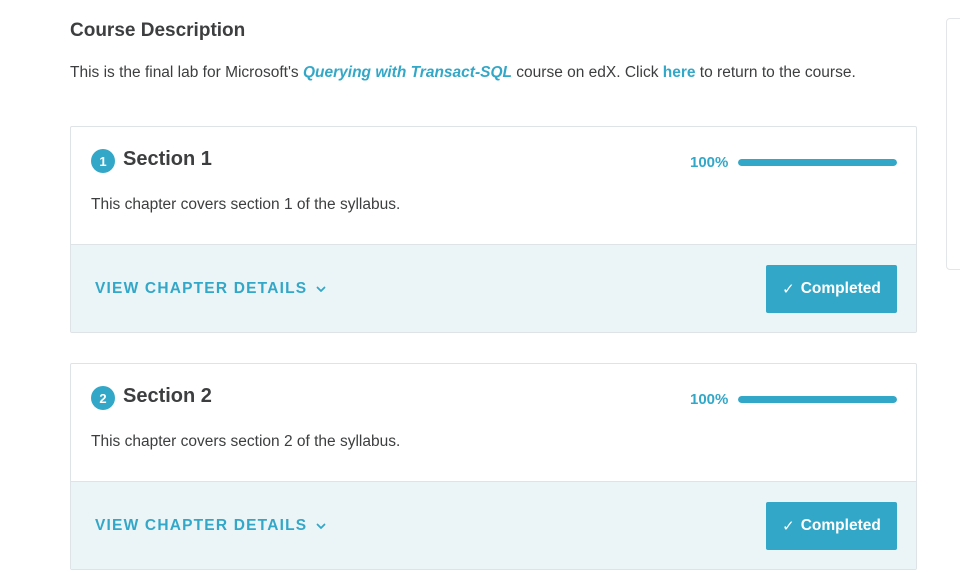 The image size is (960, 573). What do you see at coordinates (103, 398) in the screenshot?
I see `chapter-number-badge: 2` at bounding box center [103, 398].